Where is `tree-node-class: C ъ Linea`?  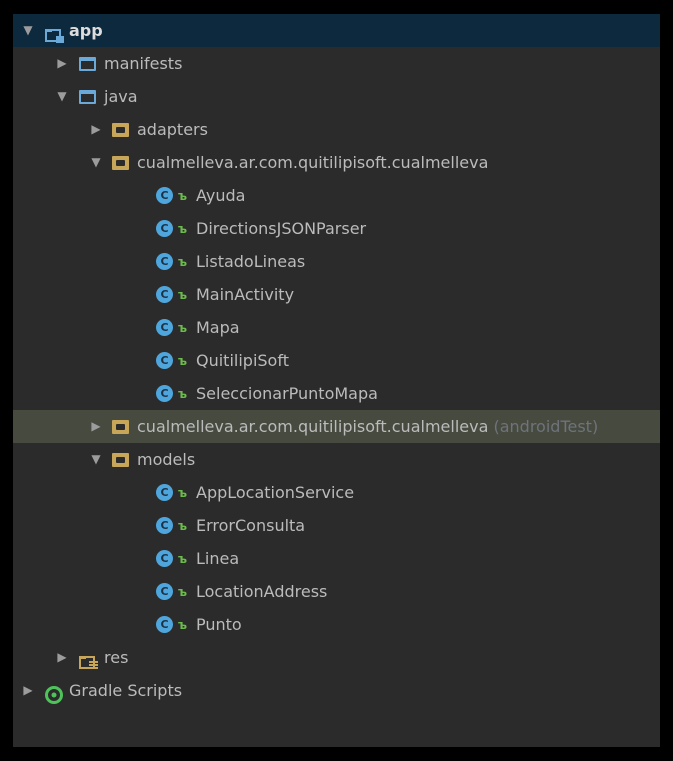
tree-node-class: C ъ Linea is located at coordinates (336, 558).